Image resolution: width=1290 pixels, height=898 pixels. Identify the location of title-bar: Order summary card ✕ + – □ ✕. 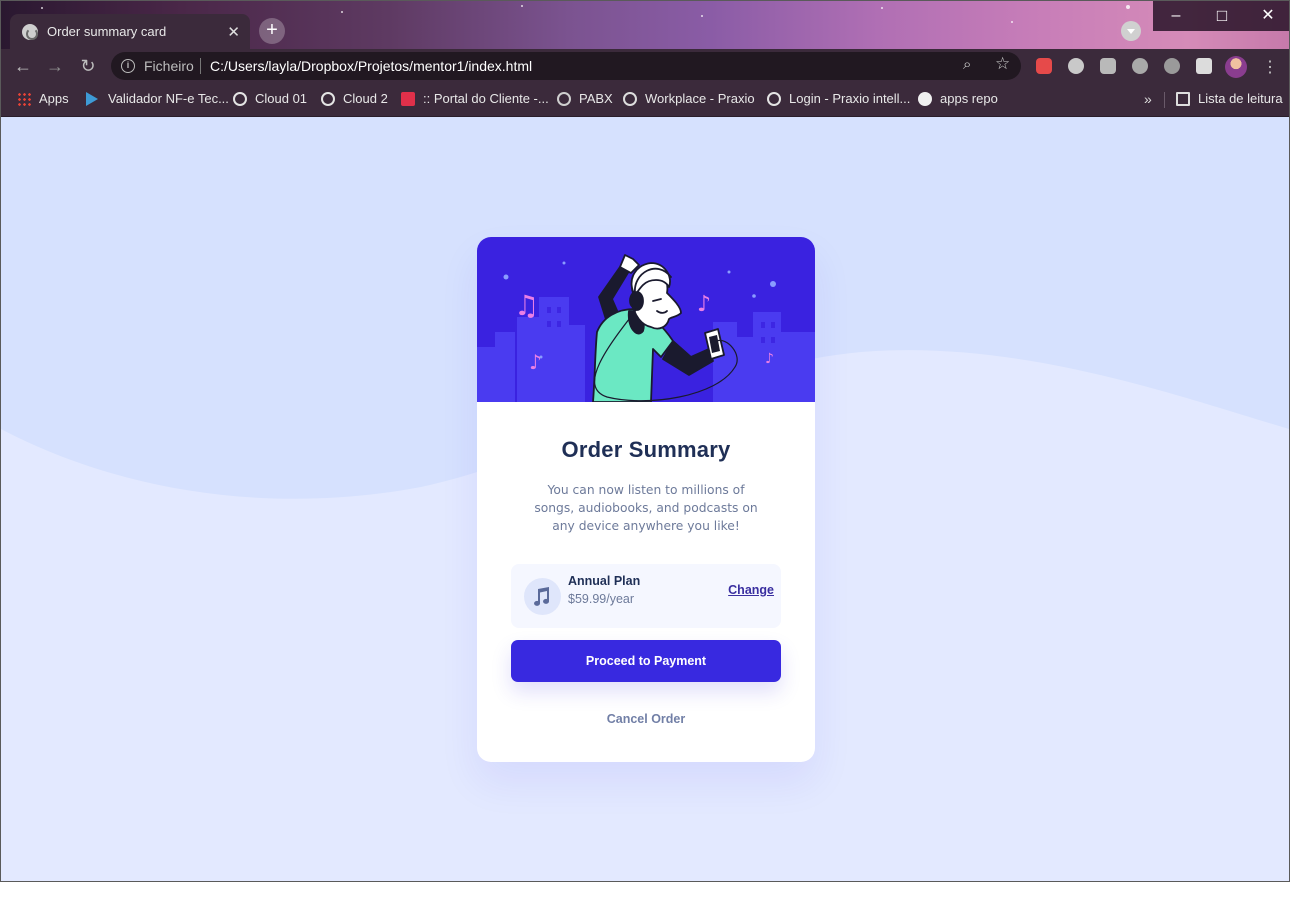
(645, 25).